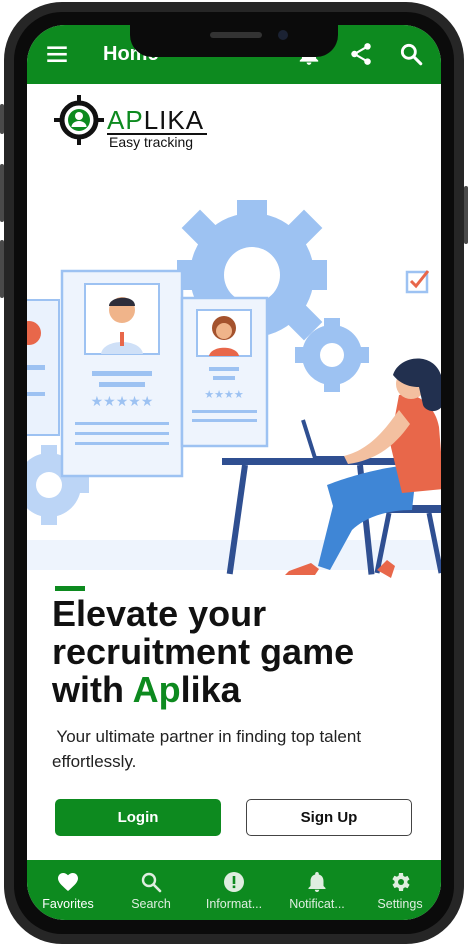 The height and width of the screenshot is (946, 468). Describe the element at coordinates (156, 689) in the screenshot. I see `headline-brand-highlight: Ap` at that location.